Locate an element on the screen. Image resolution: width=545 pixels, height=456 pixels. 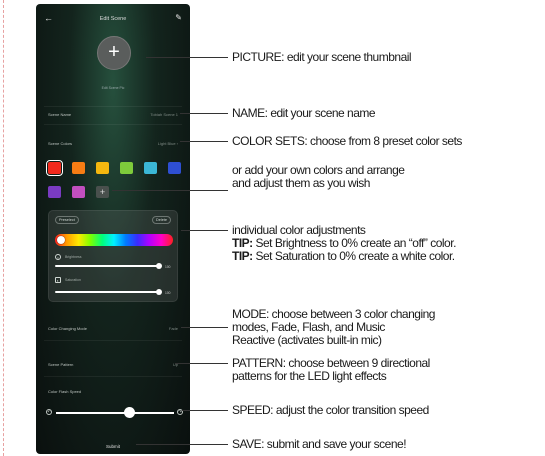
add-color-button: + is located at coordinates (102, 192).